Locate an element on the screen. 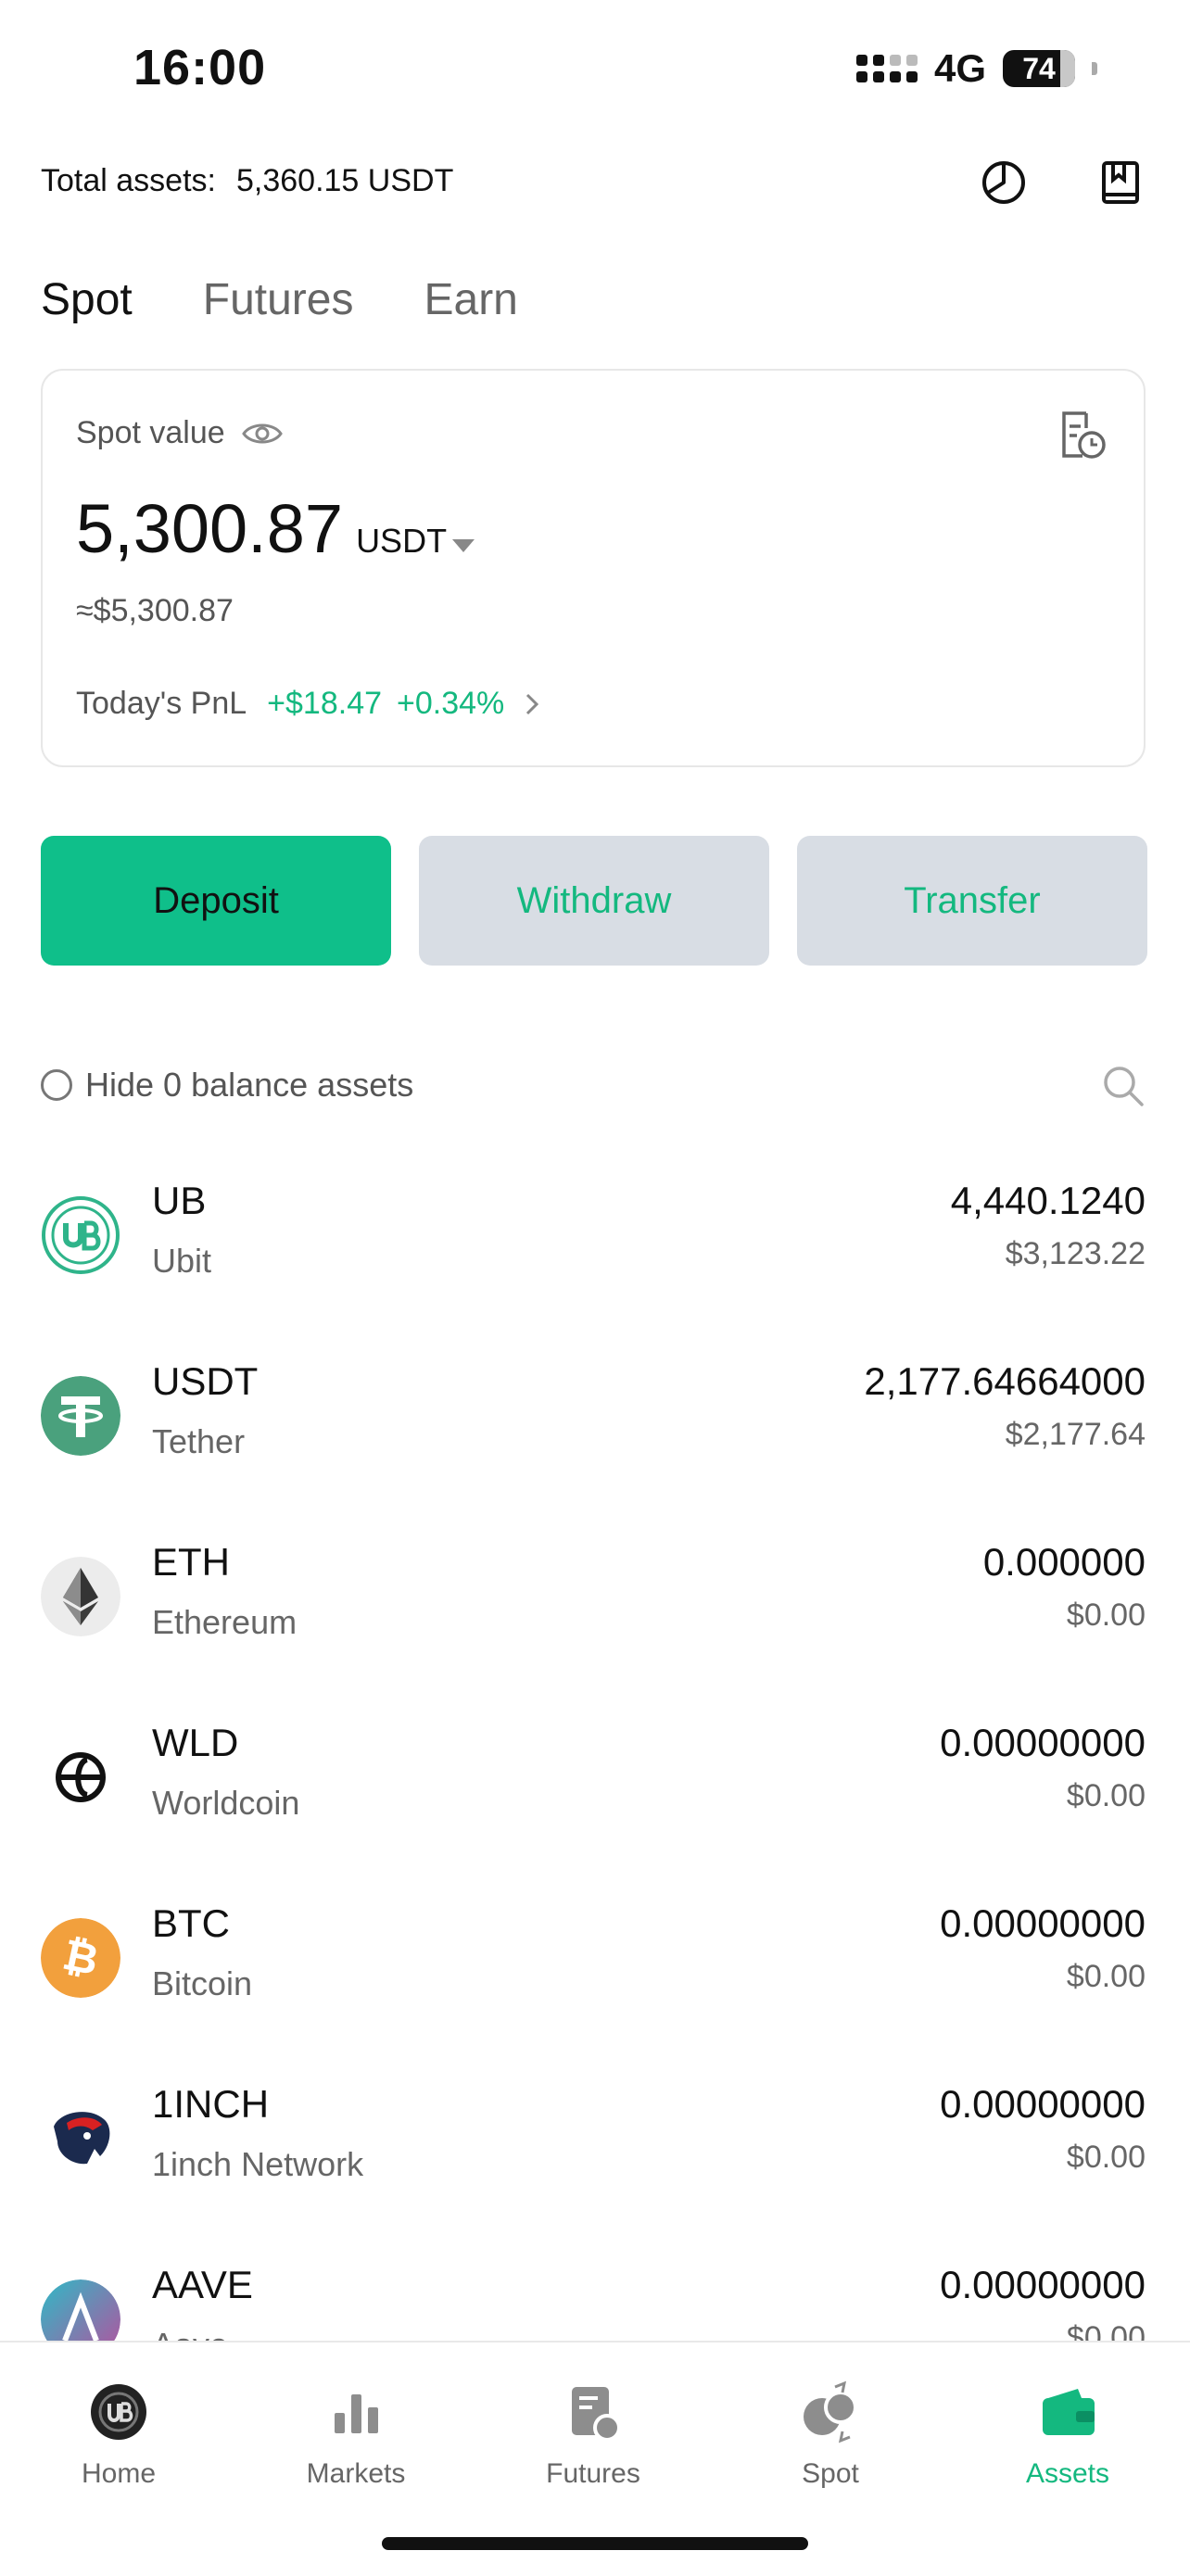 The image size is (1190, 2576). asset-symbol: WLD is located at coordinates (195, 1742).